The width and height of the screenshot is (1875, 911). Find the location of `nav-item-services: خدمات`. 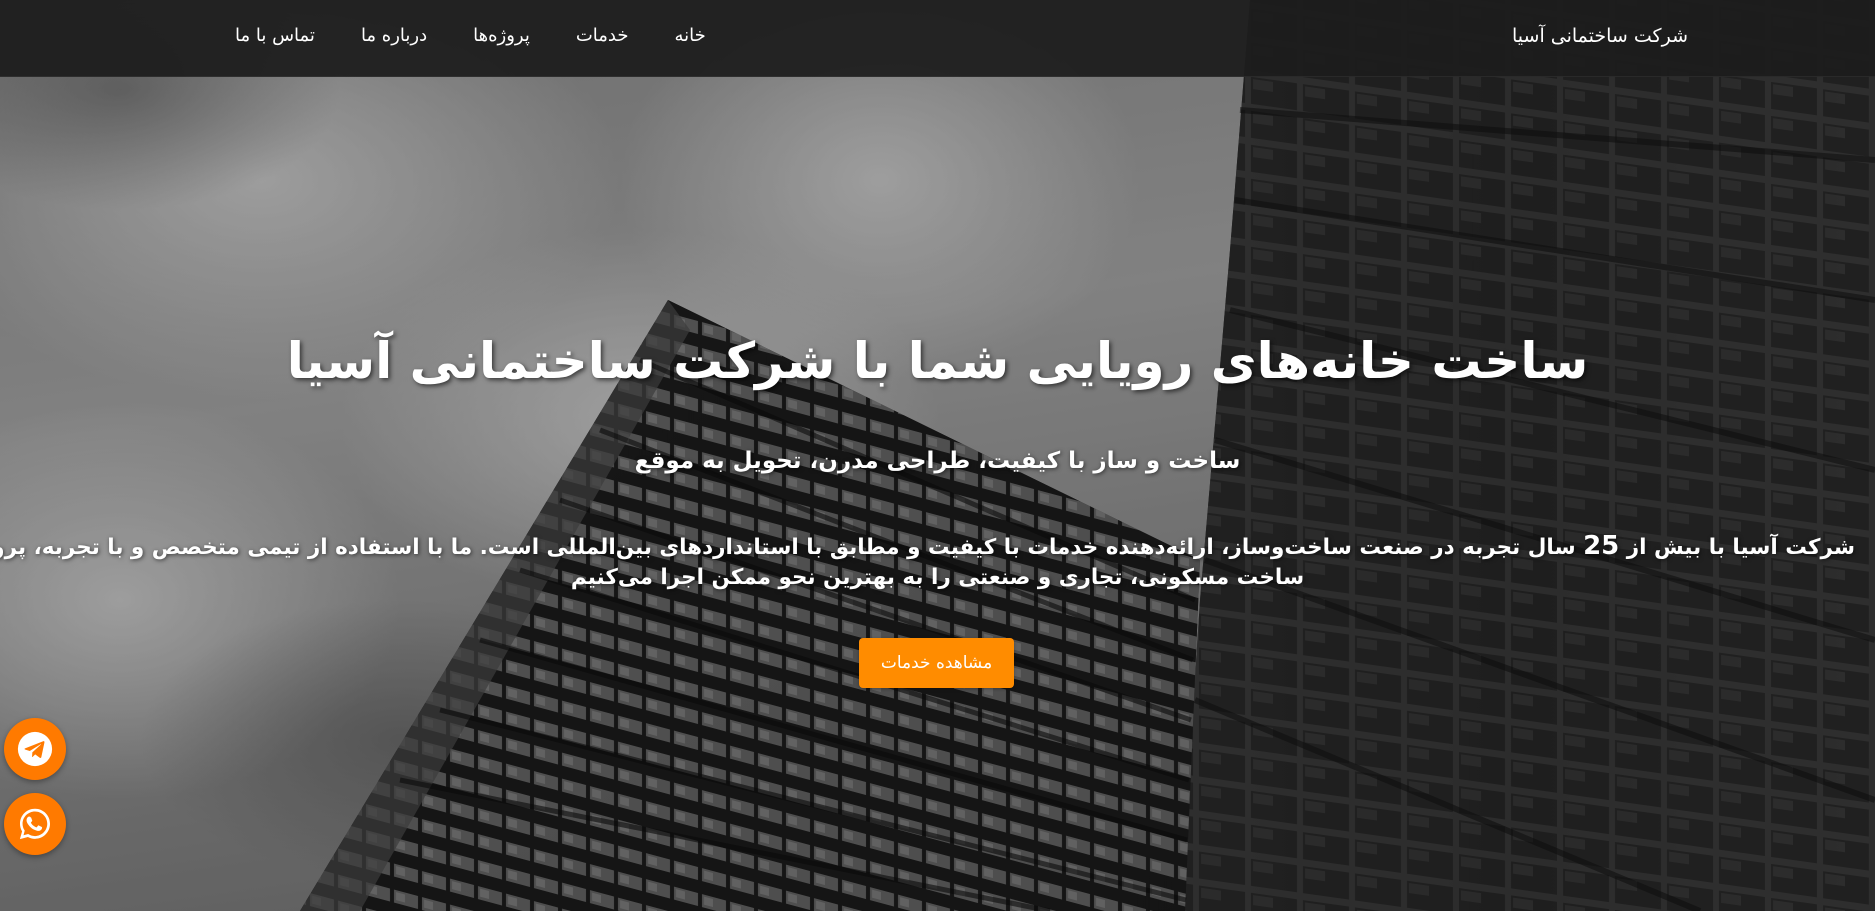

nav-item-services: خدمات is located at coordinates (602, 36).